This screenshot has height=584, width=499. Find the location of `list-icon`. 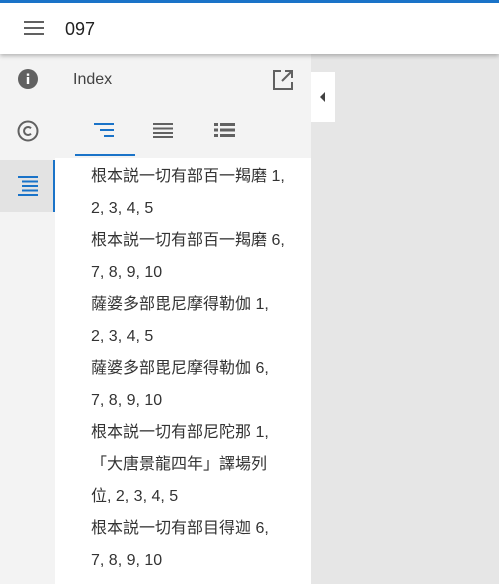

list-icon is located at coordinates (163, 130).